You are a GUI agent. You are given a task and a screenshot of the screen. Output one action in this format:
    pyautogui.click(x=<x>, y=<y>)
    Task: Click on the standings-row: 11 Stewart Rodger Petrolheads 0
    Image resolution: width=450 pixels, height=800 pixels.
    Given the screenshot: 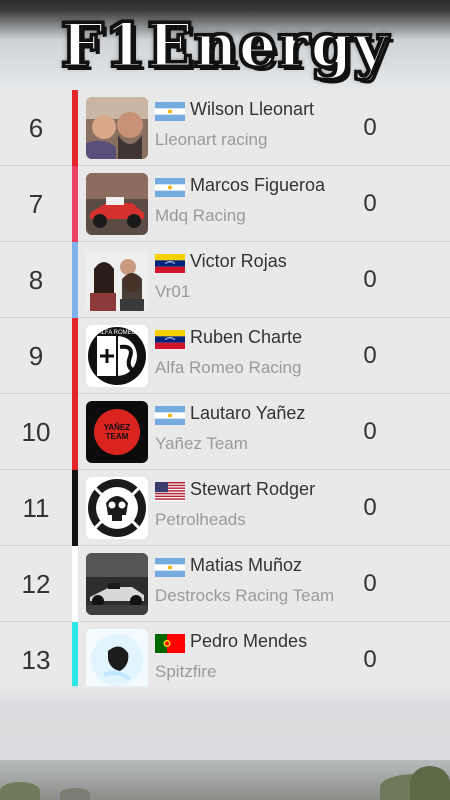 What is the action you would take?
    pyautogui.click(x=225, y=508)
    